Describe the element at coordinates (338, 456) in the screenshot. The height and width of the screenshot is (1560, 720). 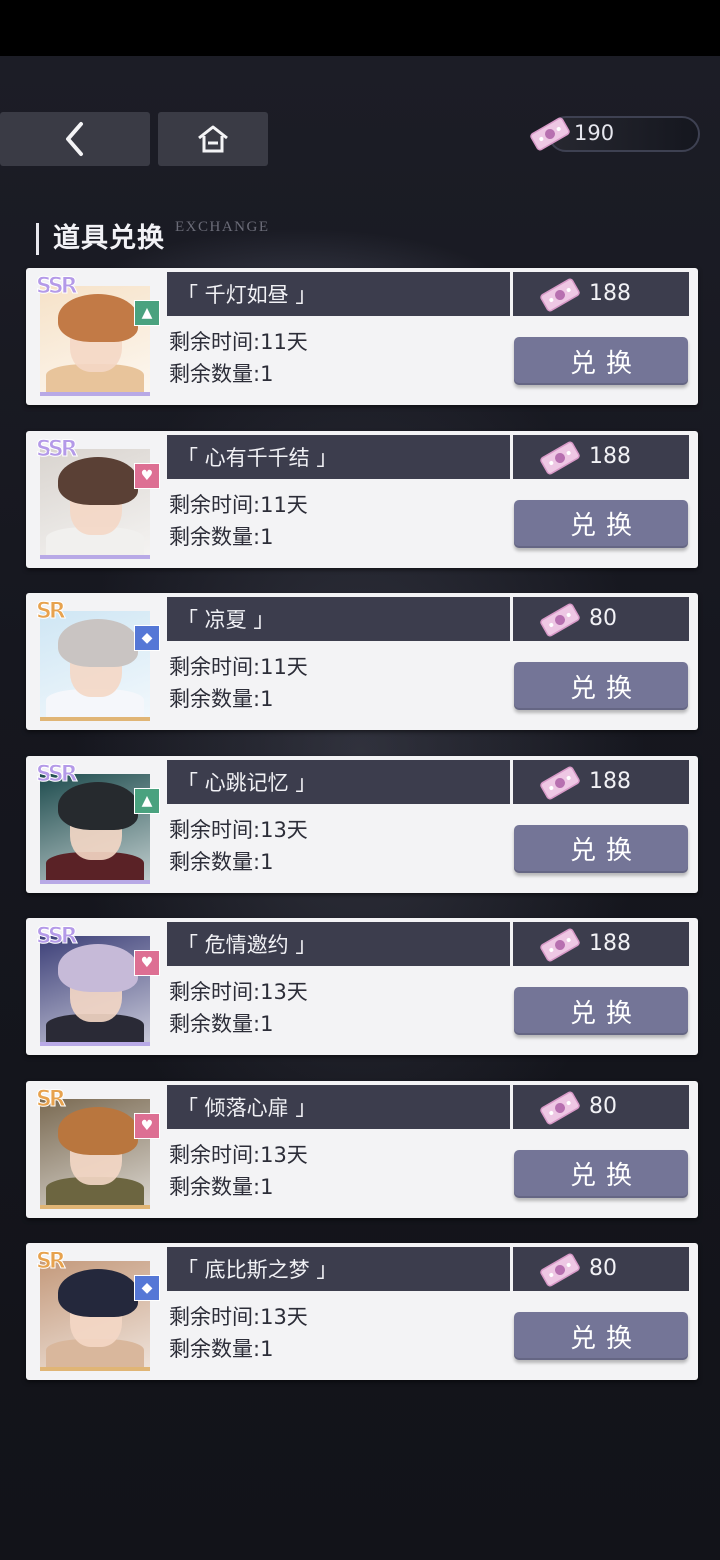
I see `item-name: 「 心有千千结 」` at that location.